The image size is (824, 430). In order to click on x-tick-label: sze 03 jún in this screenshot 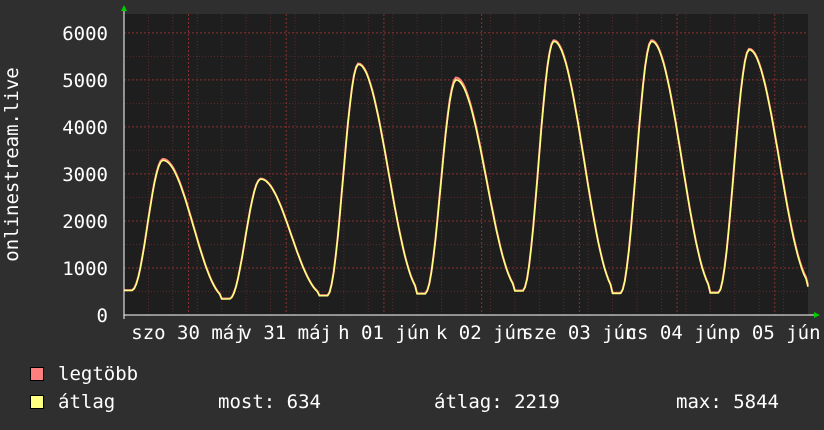, I will do `click(579, 333)`.